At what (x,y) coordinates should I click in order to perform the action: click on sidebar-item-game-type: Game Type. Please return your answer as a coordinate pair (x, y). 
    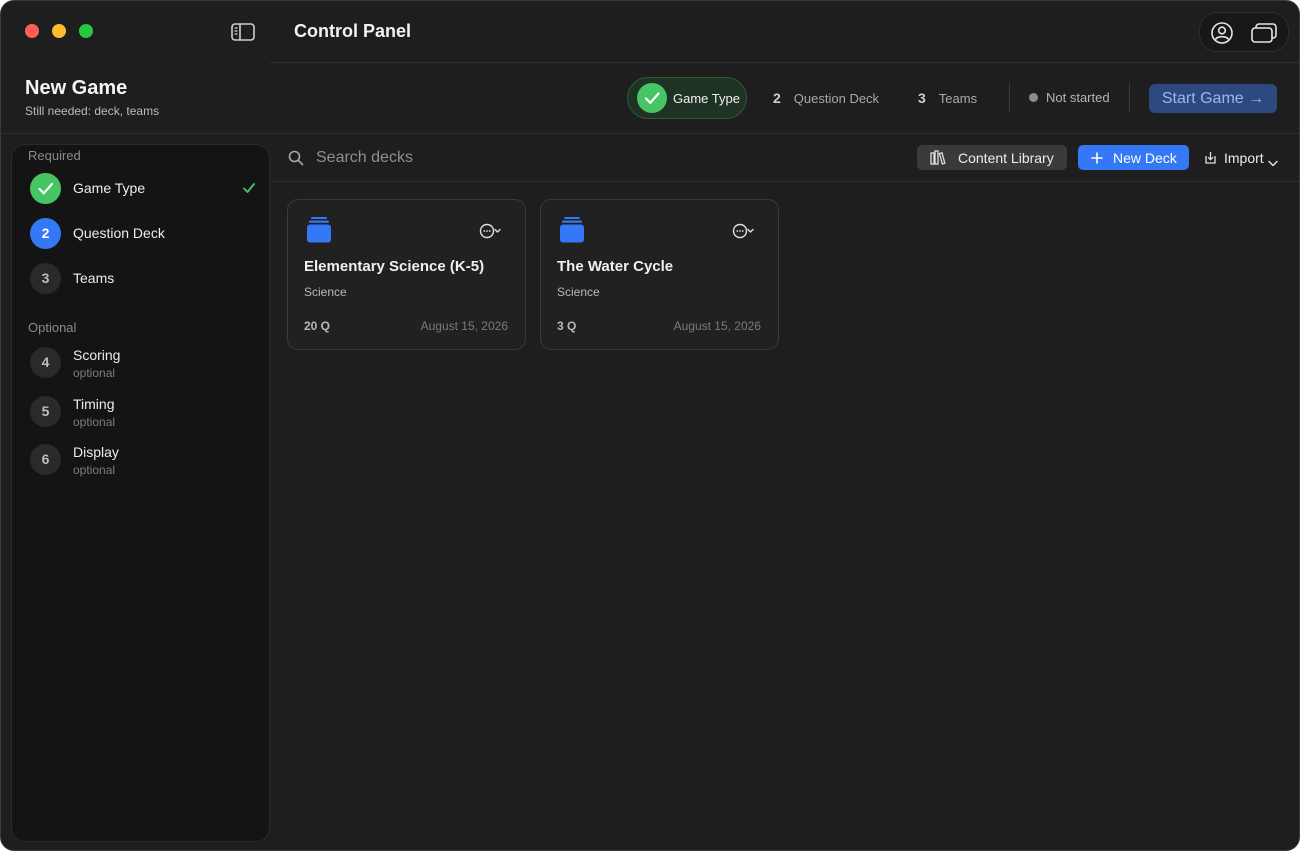
    Looking at the image, I should click on (144, 189).